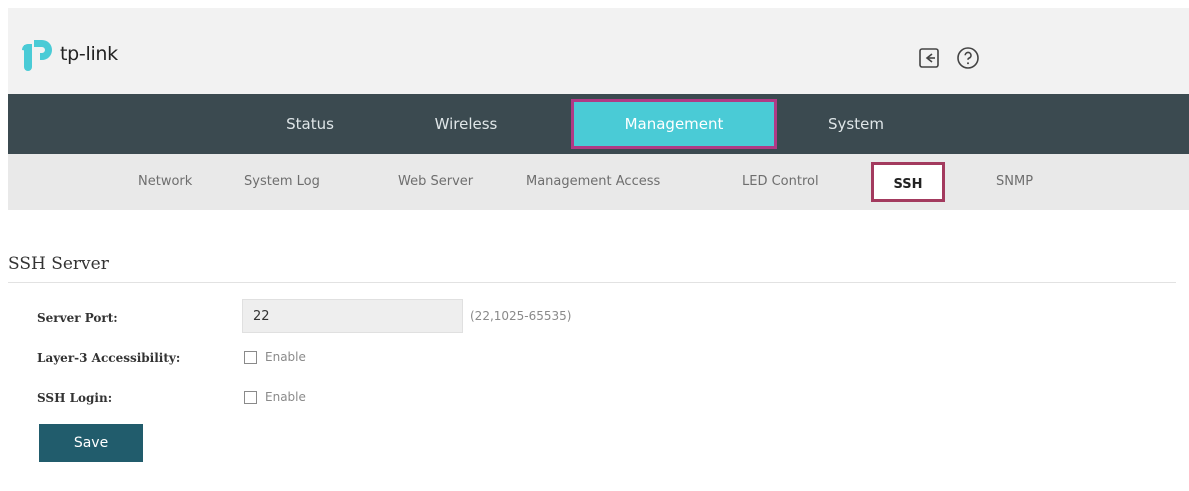  What do you see at coordinates (250, 357) in the screenshot?
I see `layer3-enable-checkbox` at bounding box center [250, 357].